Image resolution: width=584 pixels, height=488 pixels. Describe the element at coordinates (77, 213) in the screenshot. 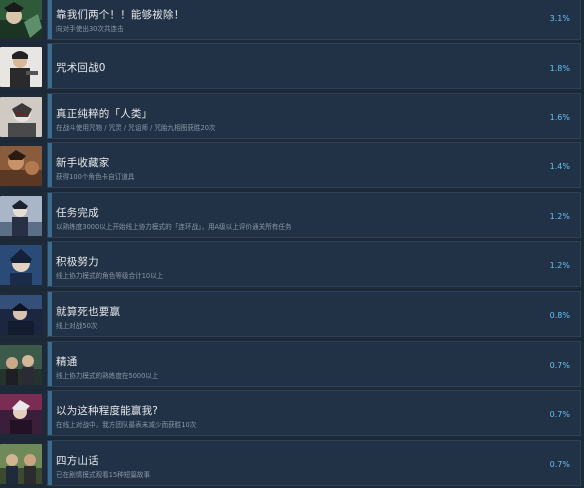

I see `achievement-title: 任务完成` at that location.